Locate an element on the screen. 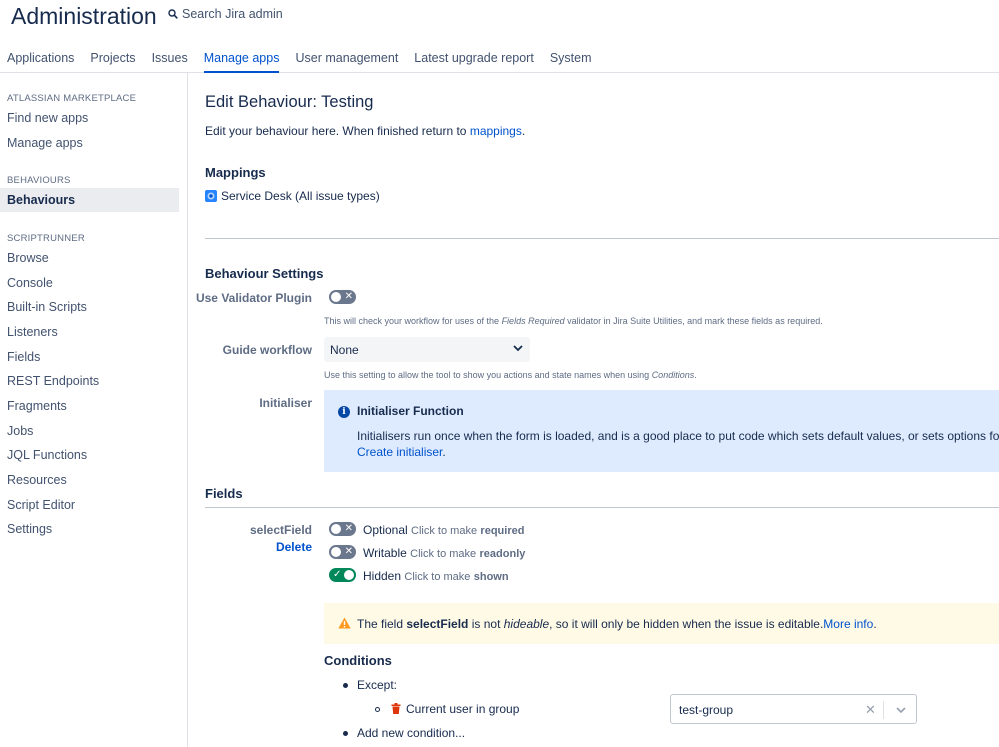 The width and height of the screenshot is (999, 747). sidebar-item-console: Console is located at coordinates (89, 283).